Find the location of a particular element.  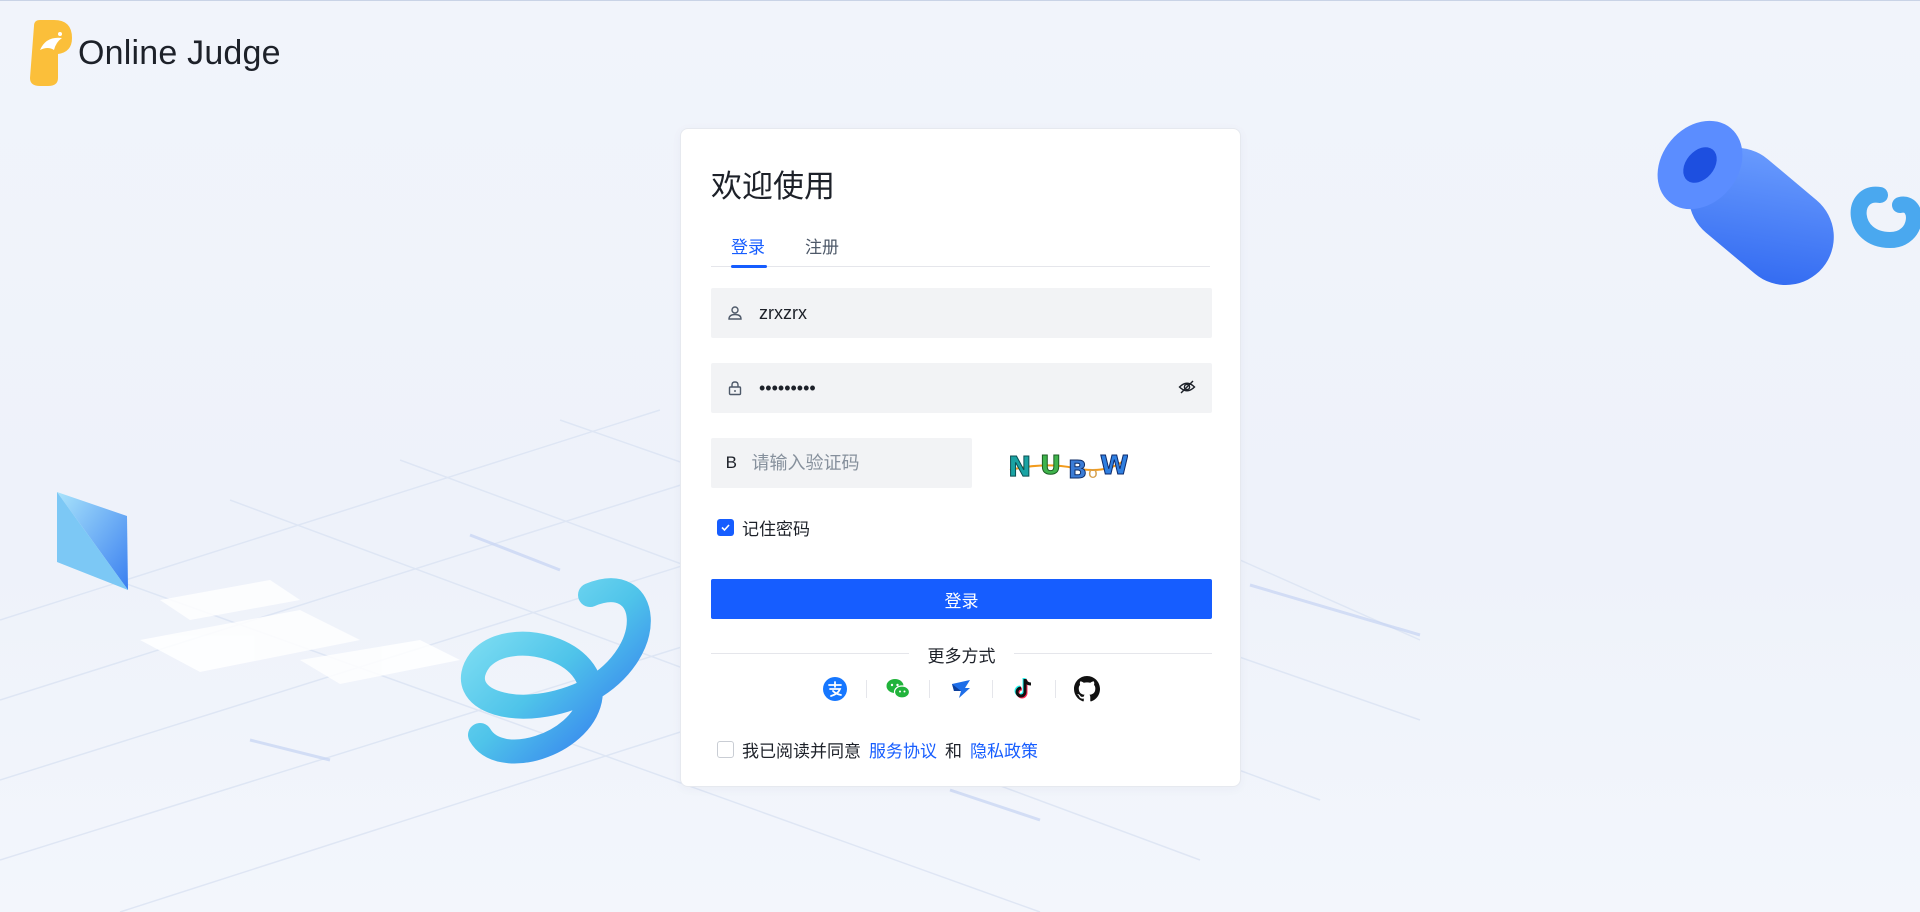

user-icon is located at coordinates (735, 313).